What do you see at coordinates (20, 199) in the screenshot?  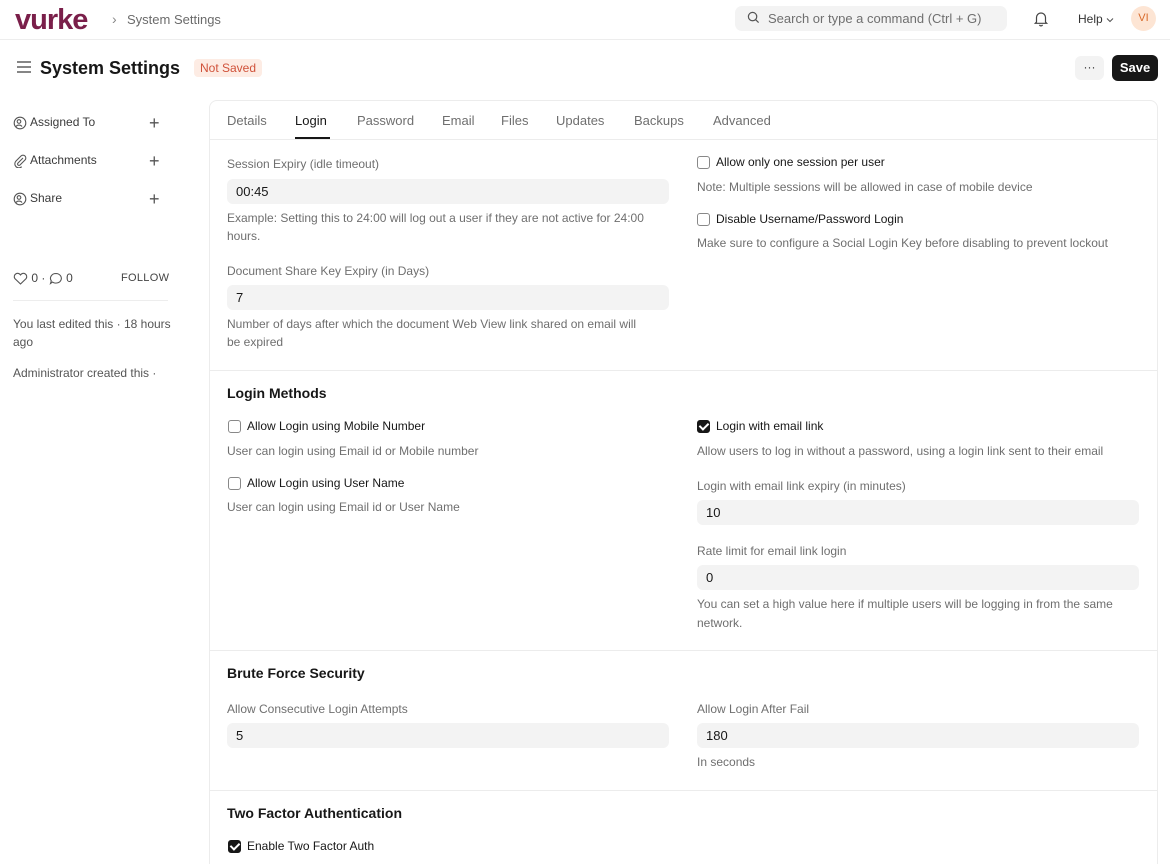 I see `share-icon` at bounding box center [20, 199].